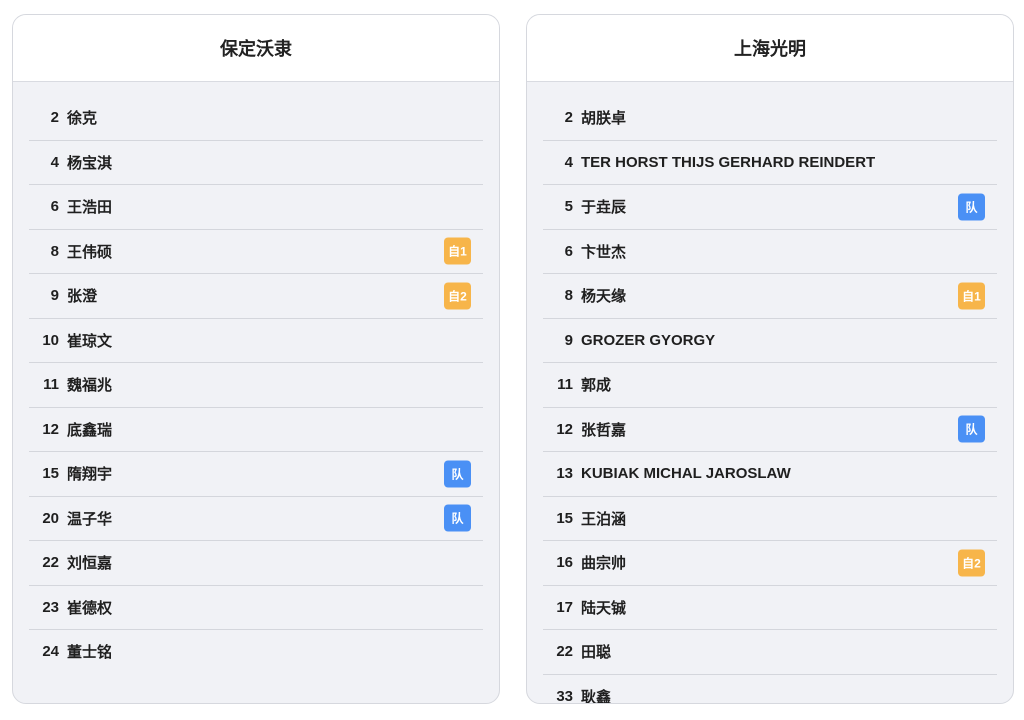 This screenshot has width=1024, height=720. I want to click on player-row: 5 于垚辰 队, so click(770, 207).